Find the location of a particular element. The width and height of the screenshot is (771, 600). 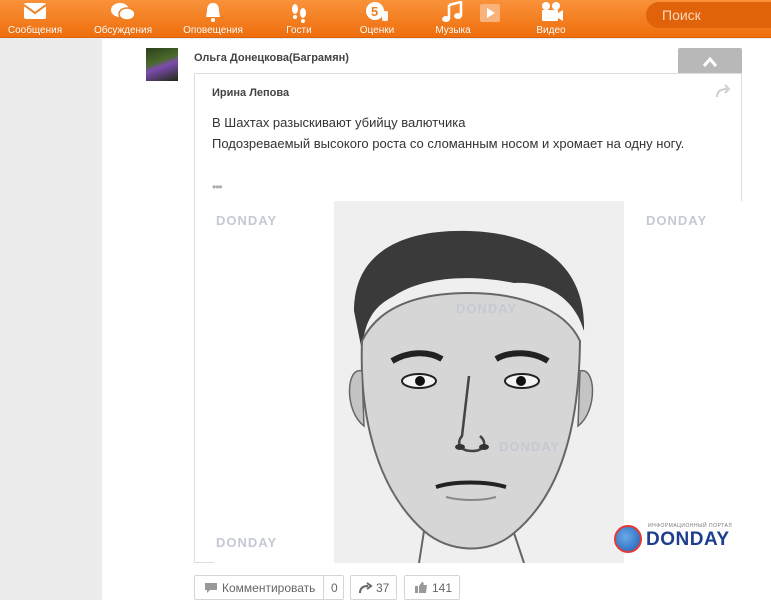

comment-icon is located at coordinates (211, 588).